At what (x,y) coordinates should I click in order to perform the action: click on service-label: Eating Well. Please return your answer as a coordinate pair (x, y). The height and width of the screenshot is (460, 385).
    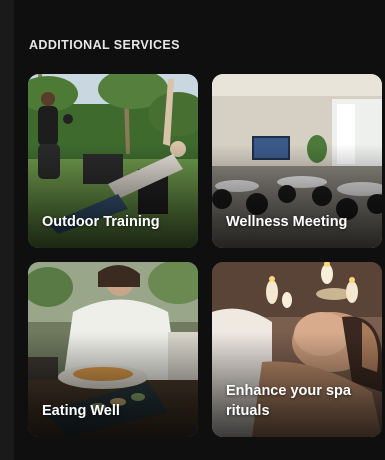
    Looking at the image, I should click on (81, 411).